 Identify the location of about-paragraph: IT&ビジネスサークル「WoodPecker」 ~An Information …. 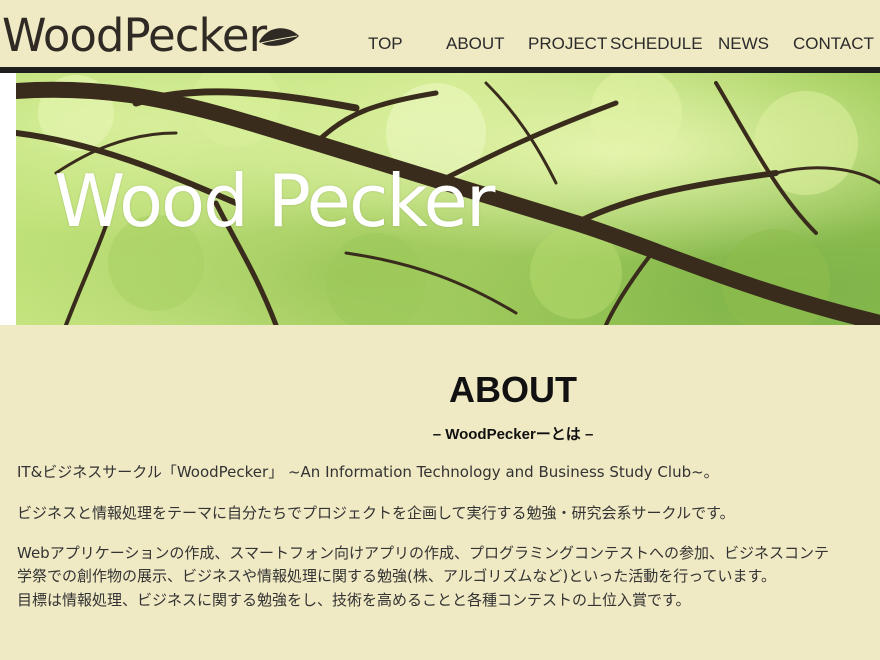
(368, 472).